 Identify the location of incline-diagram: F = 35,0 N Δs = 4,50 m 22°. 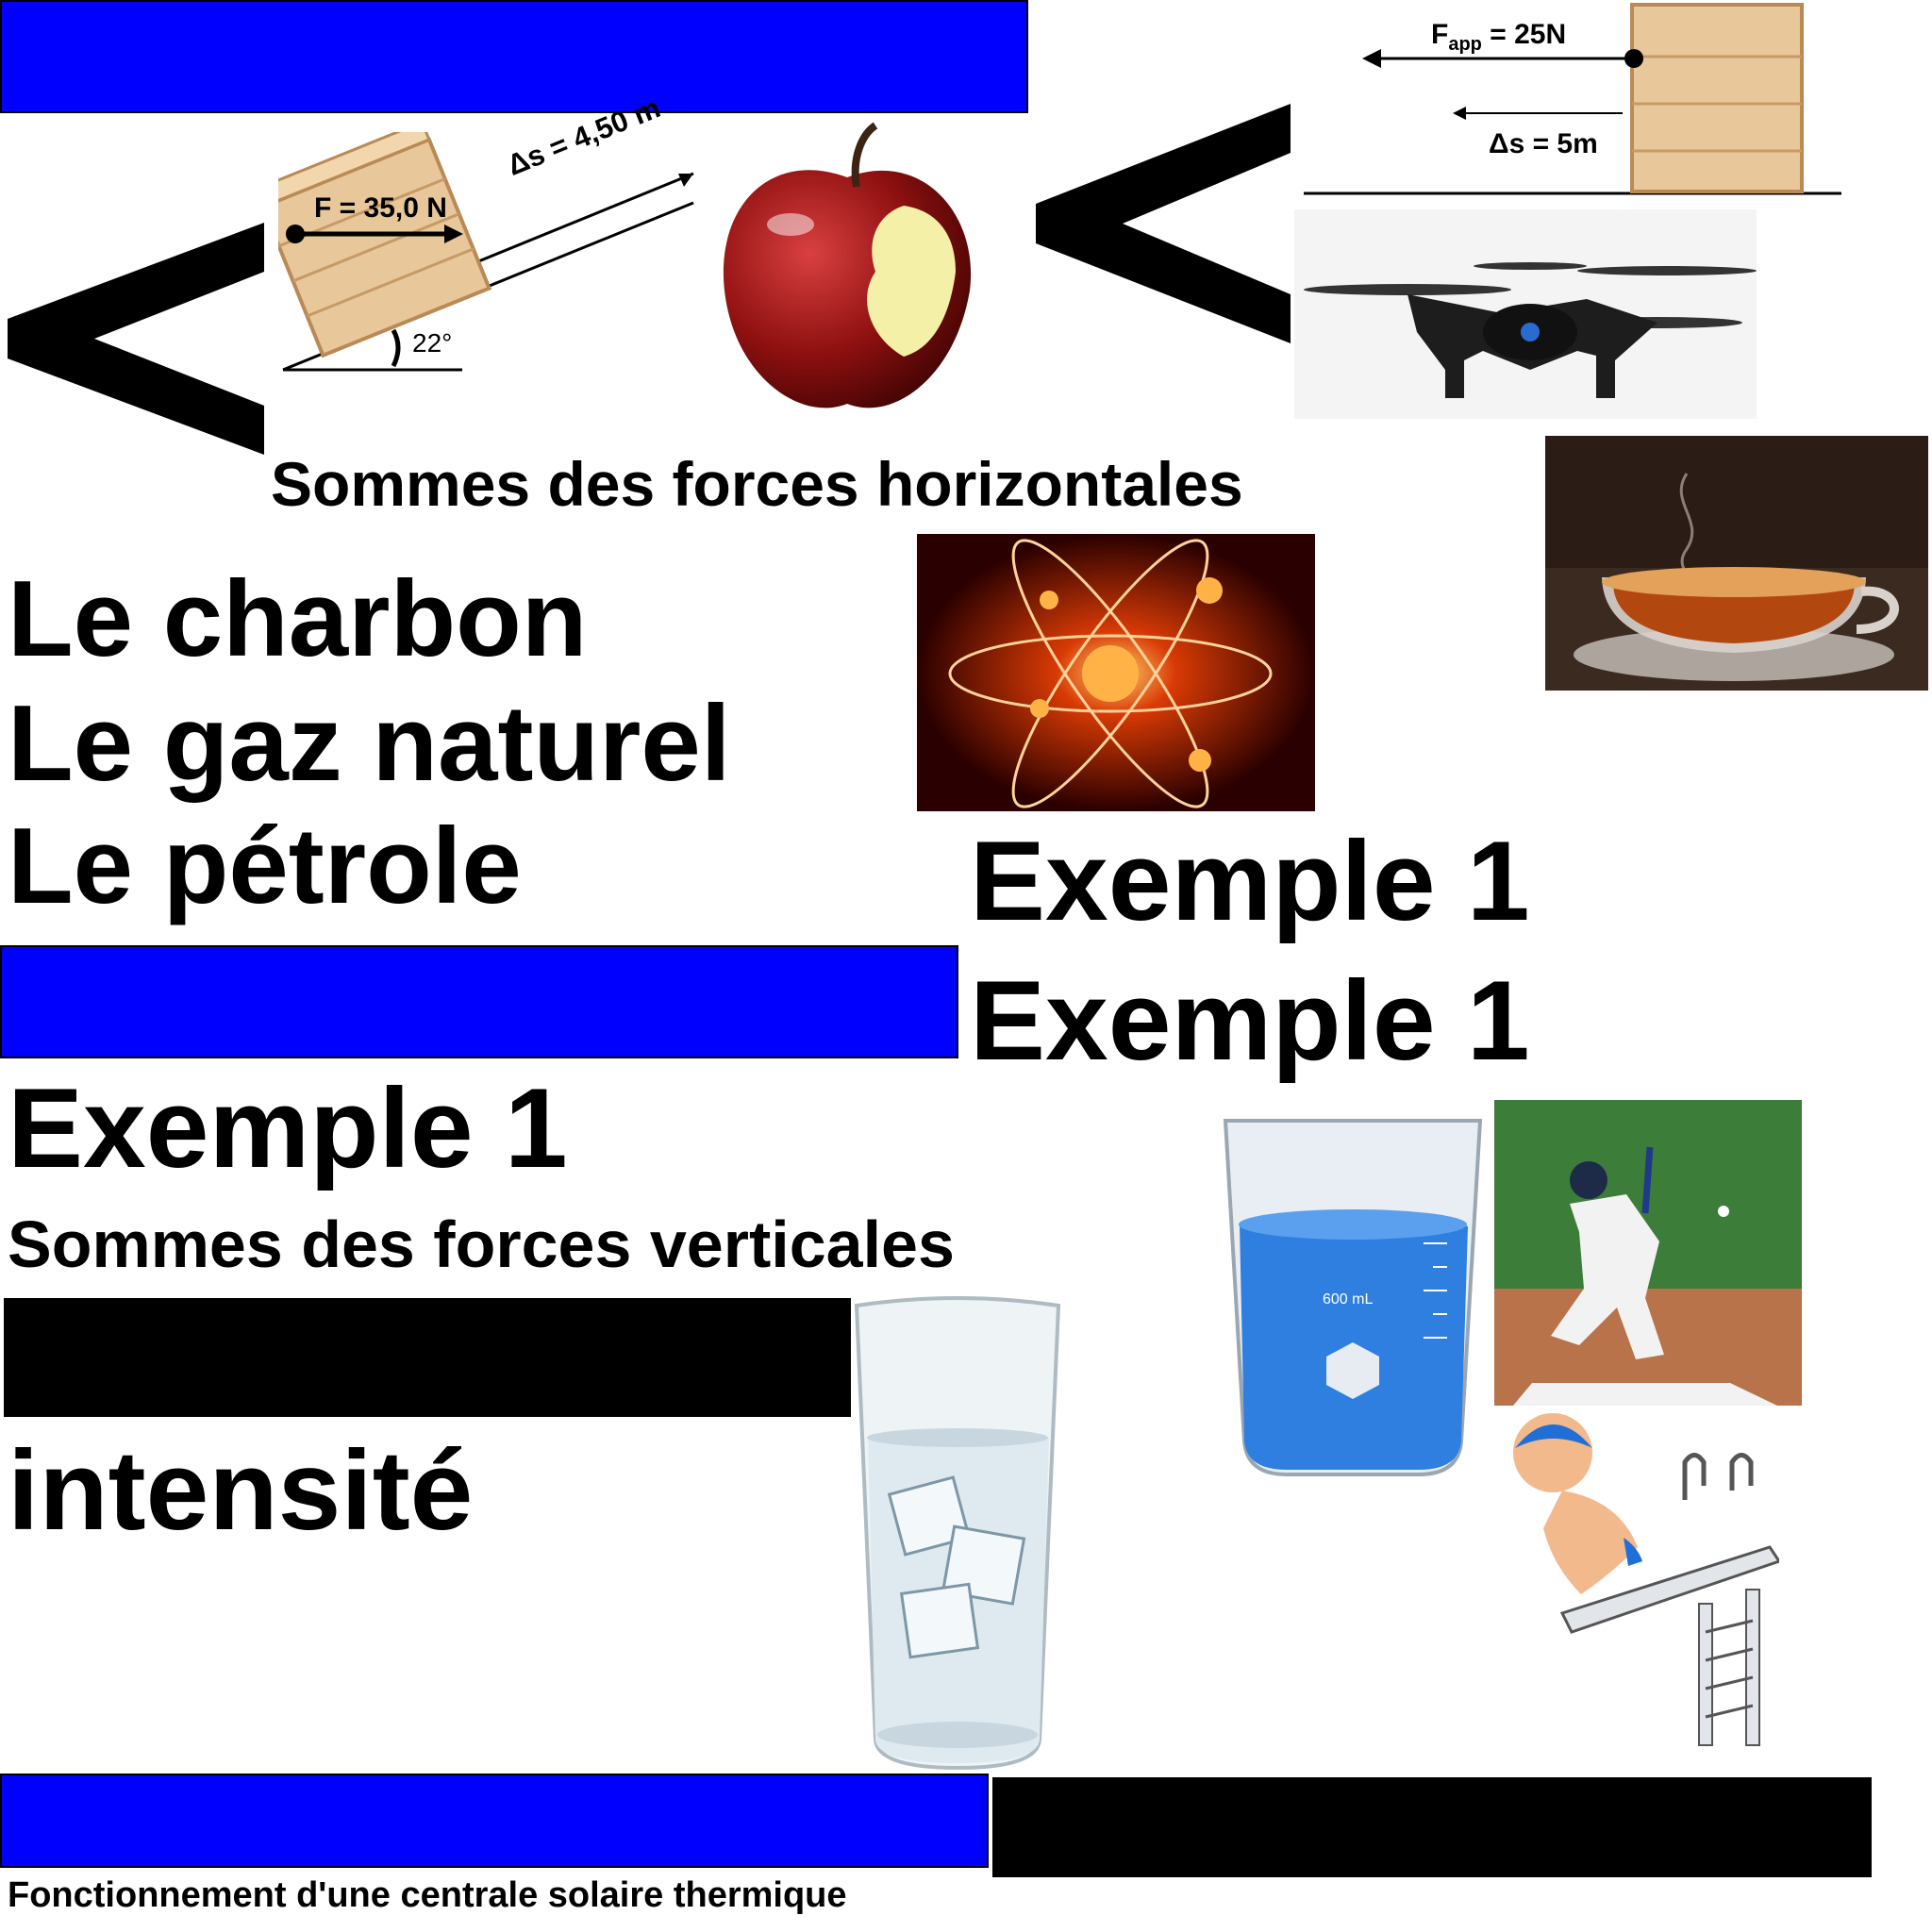
(495, 234).